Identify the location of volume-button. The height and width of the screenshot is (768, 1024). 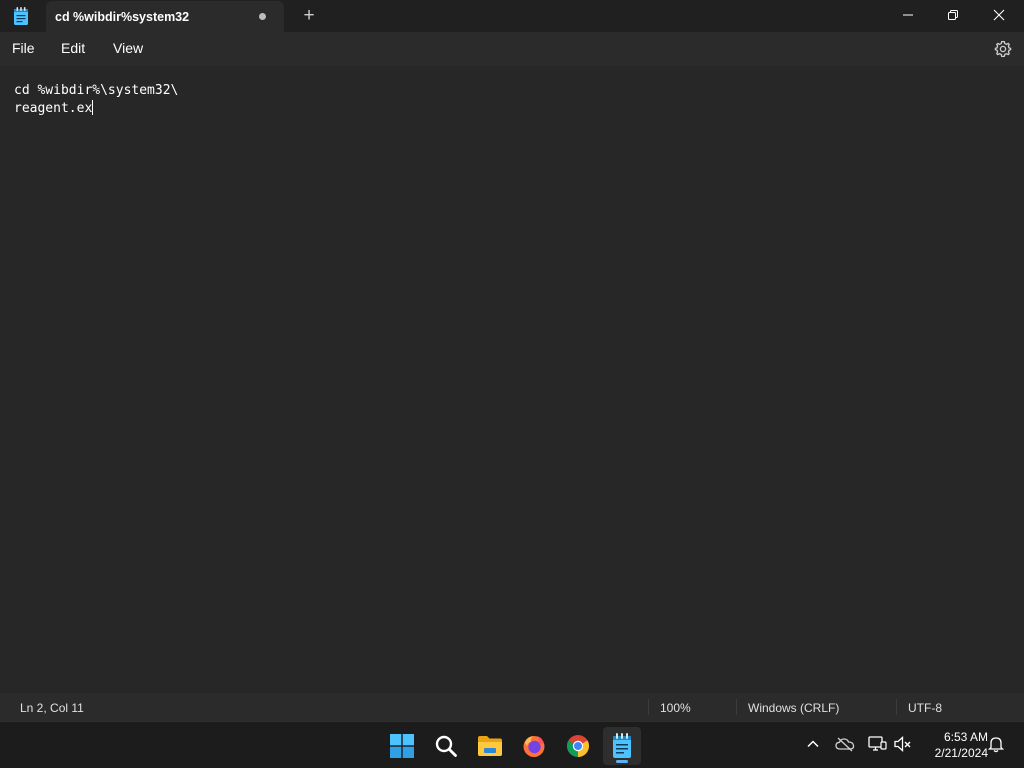
(903, 744).